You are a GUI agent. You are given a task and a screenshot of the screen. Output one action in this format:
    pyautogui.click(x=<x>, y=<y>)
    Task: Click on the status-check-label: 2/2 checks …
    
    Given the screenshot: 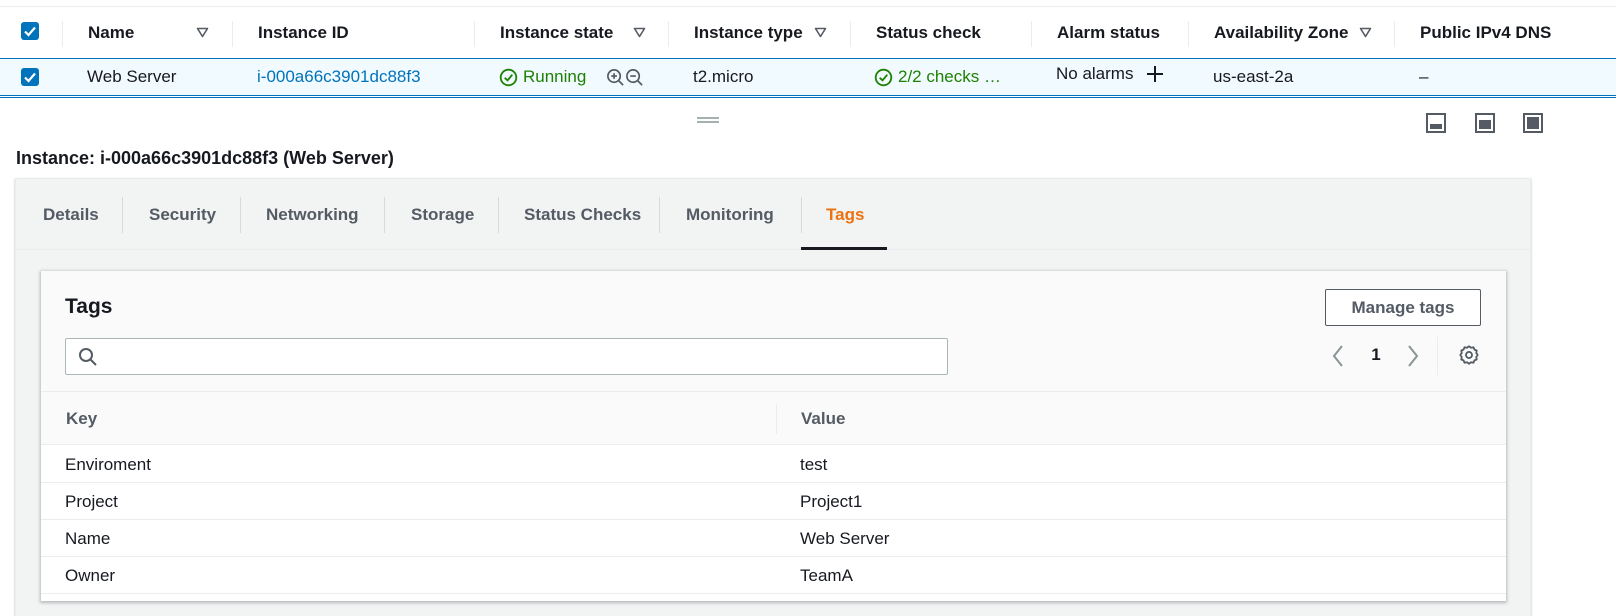 What is the action you would take?
    pyautogui.click(x=949, y=76)
    